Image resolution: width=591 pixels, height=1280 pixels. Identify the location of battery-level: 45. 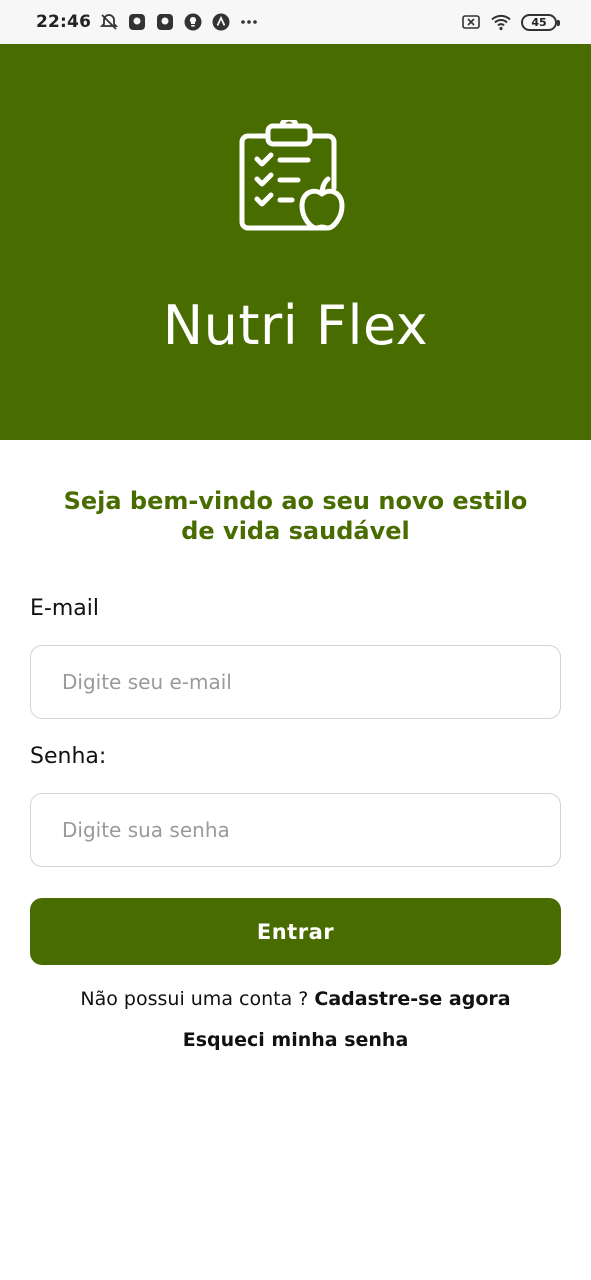
(539, 22).